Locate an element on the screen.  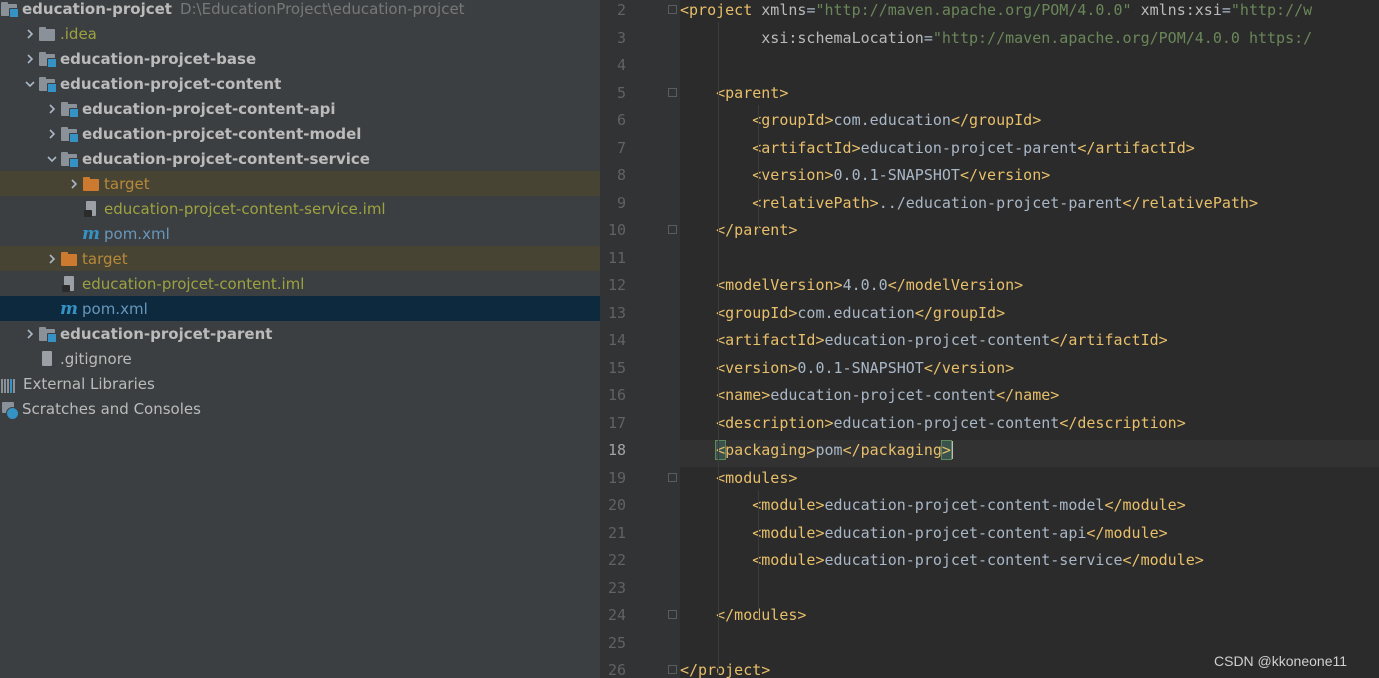
tree-item: education-projcet-content-api is located at coordinates (300, 108).